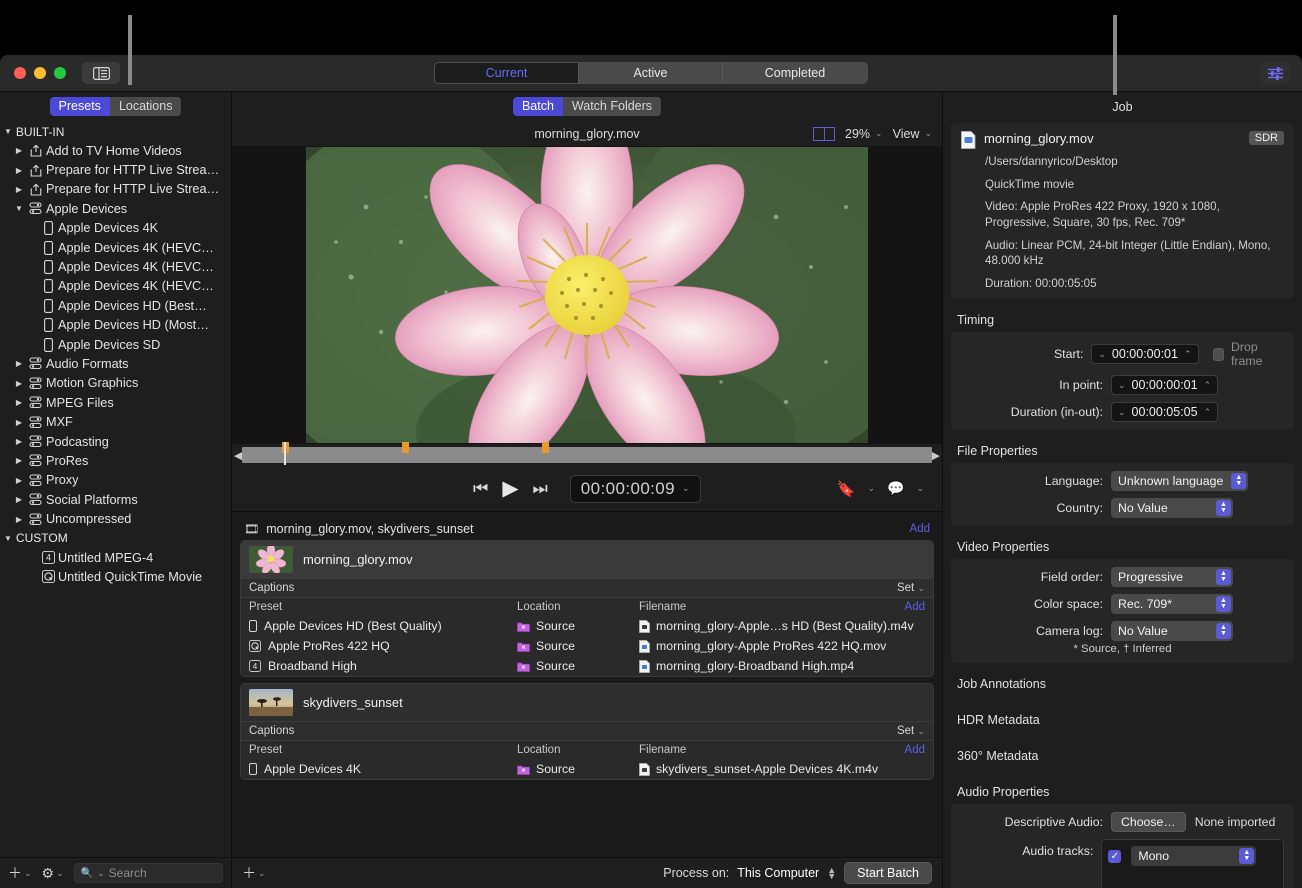  Describe the element at coordinates (1172, 631) in the screenshot. I see `camera-log-popup: No Value ▲ ▼` at that location.